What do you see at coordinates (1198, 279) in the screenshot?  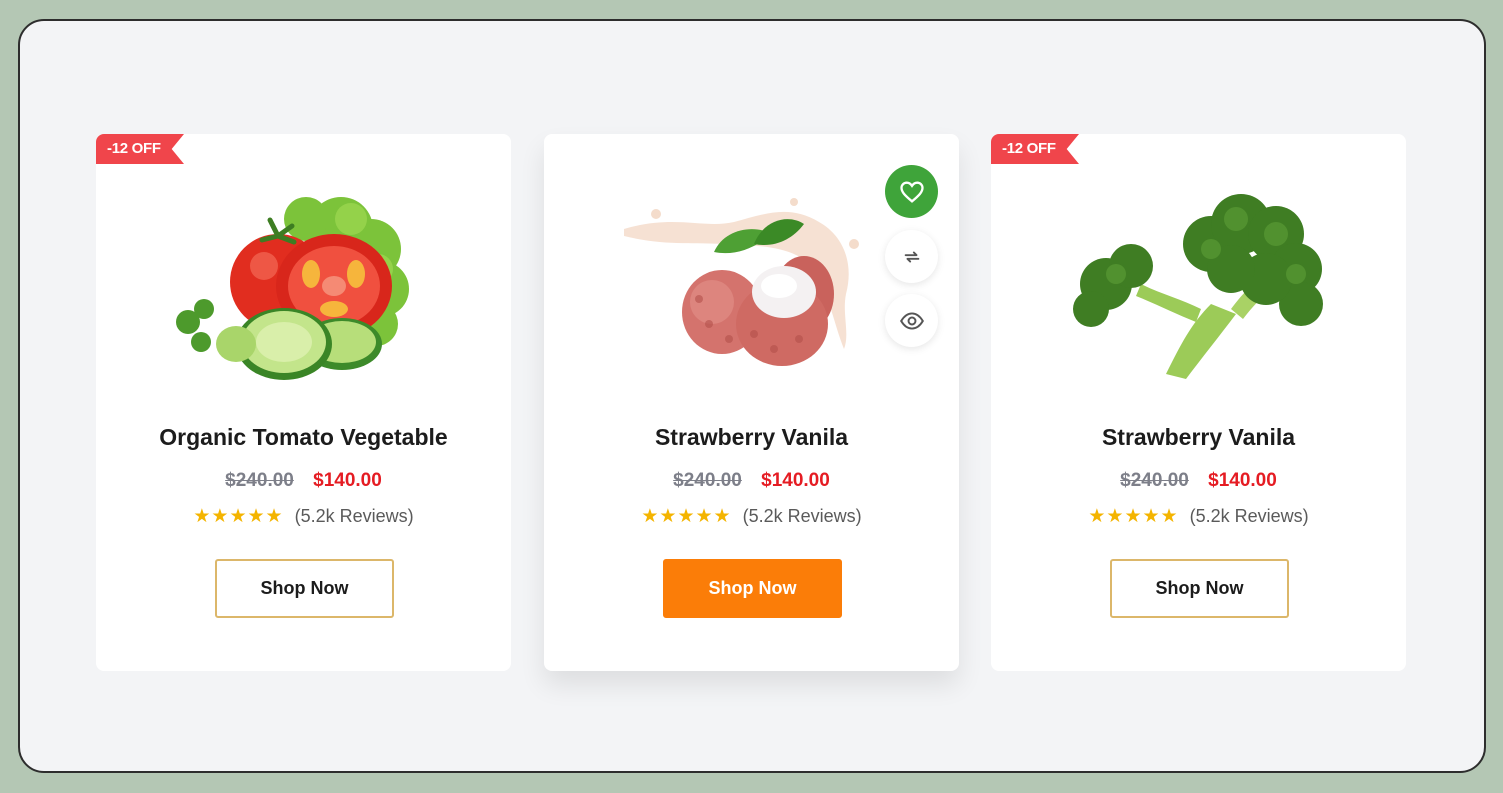 I see `product-image-broccoli` at bounding box center [1198, 279].